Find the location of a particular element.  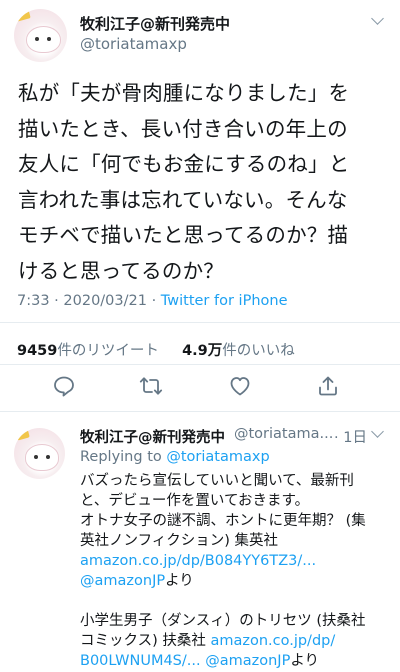

tweet-actions is located at coordinates (200, 389).